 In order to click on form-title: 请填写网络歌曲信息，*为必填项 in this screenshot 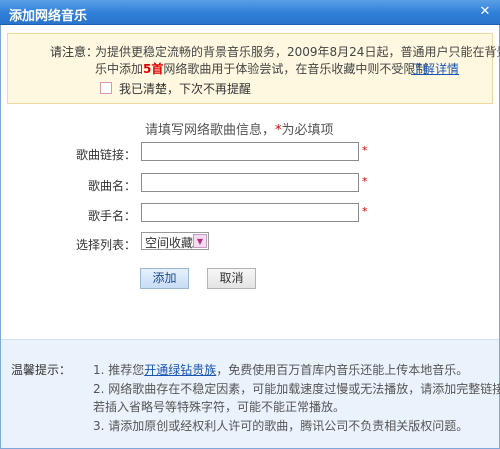, I will do `click(239, 128)`.